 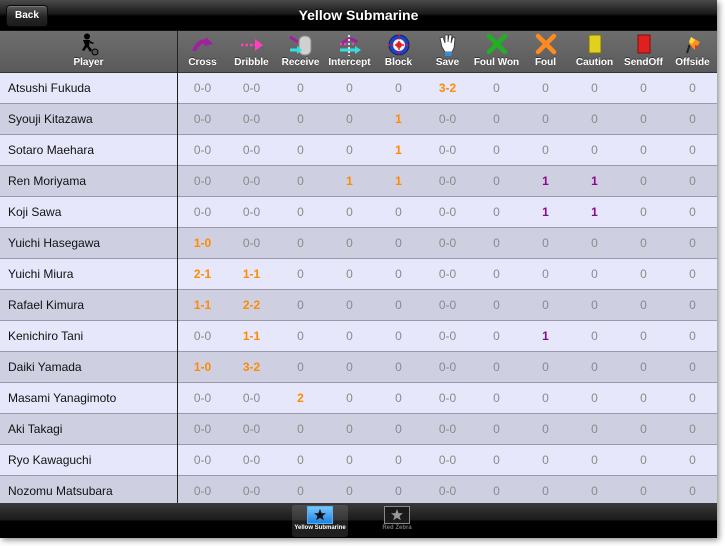 I want to click on header-dribble: Dribble, so click(x=251, y=51).